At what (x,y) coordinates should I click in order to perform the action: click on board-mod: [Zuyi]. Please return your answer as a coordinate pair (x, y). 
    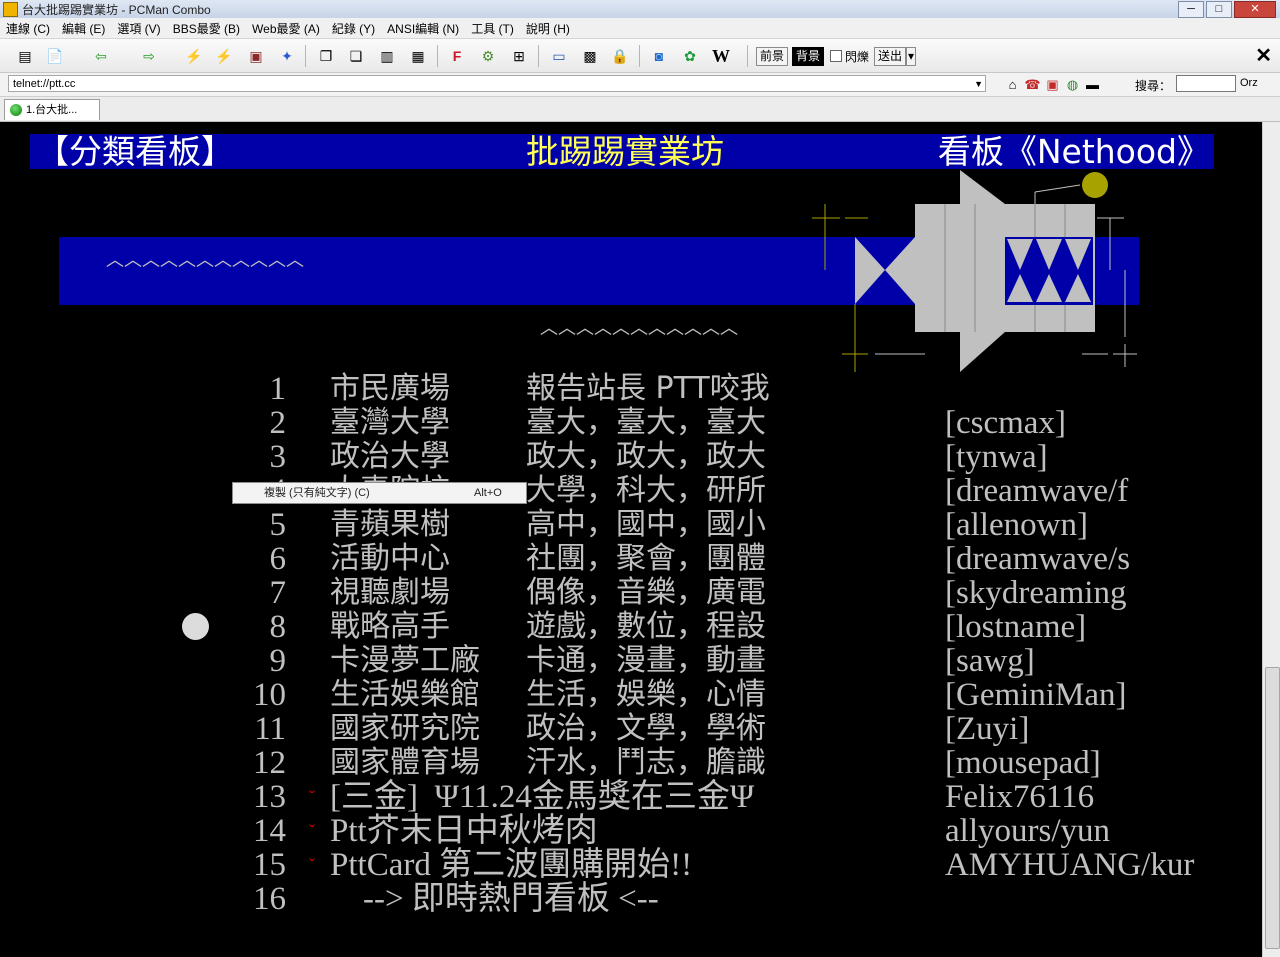
    Looking at the image, I should click on (987, 729).